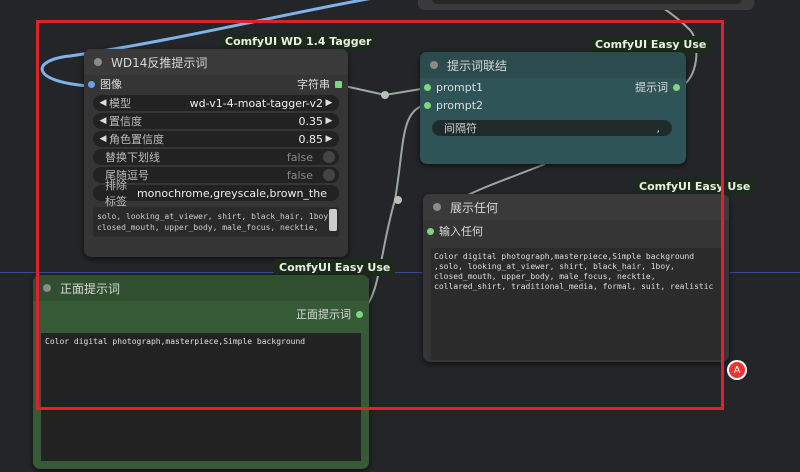 The image size is (800, 472). What do you see at coordinates (651, 44) in the screenshot?
I see `concat-badge: ComfyUI Easy Use` at bounding box center [651, 44].